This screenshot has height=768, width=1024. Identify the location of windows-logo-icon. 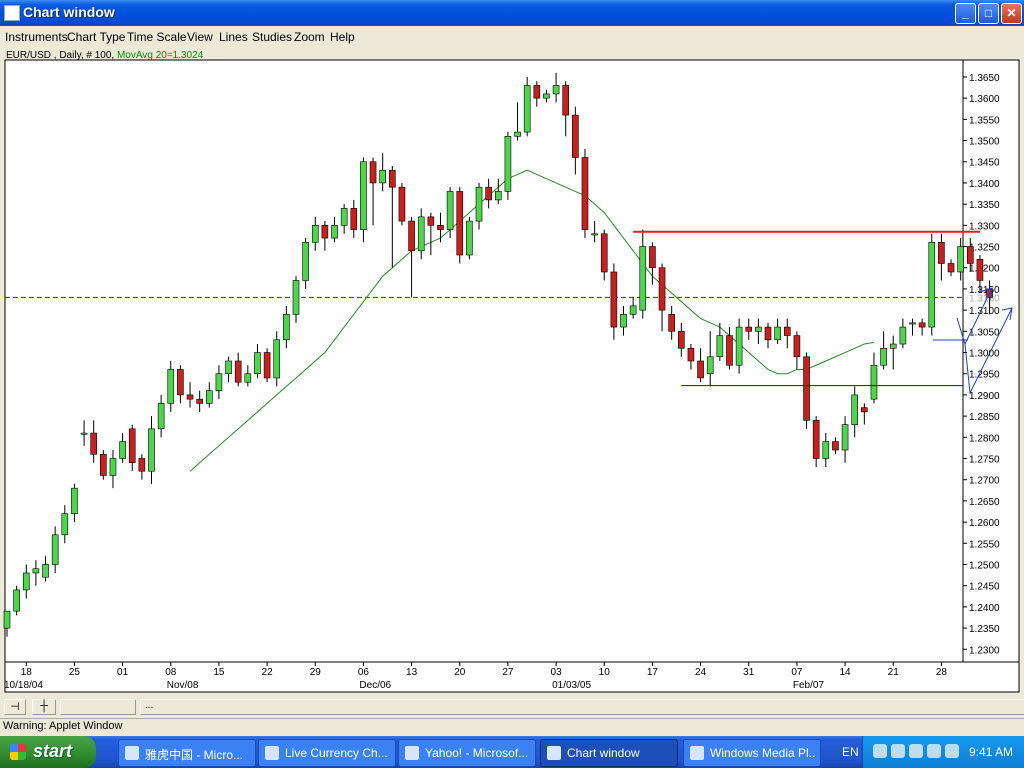
(18, 752).